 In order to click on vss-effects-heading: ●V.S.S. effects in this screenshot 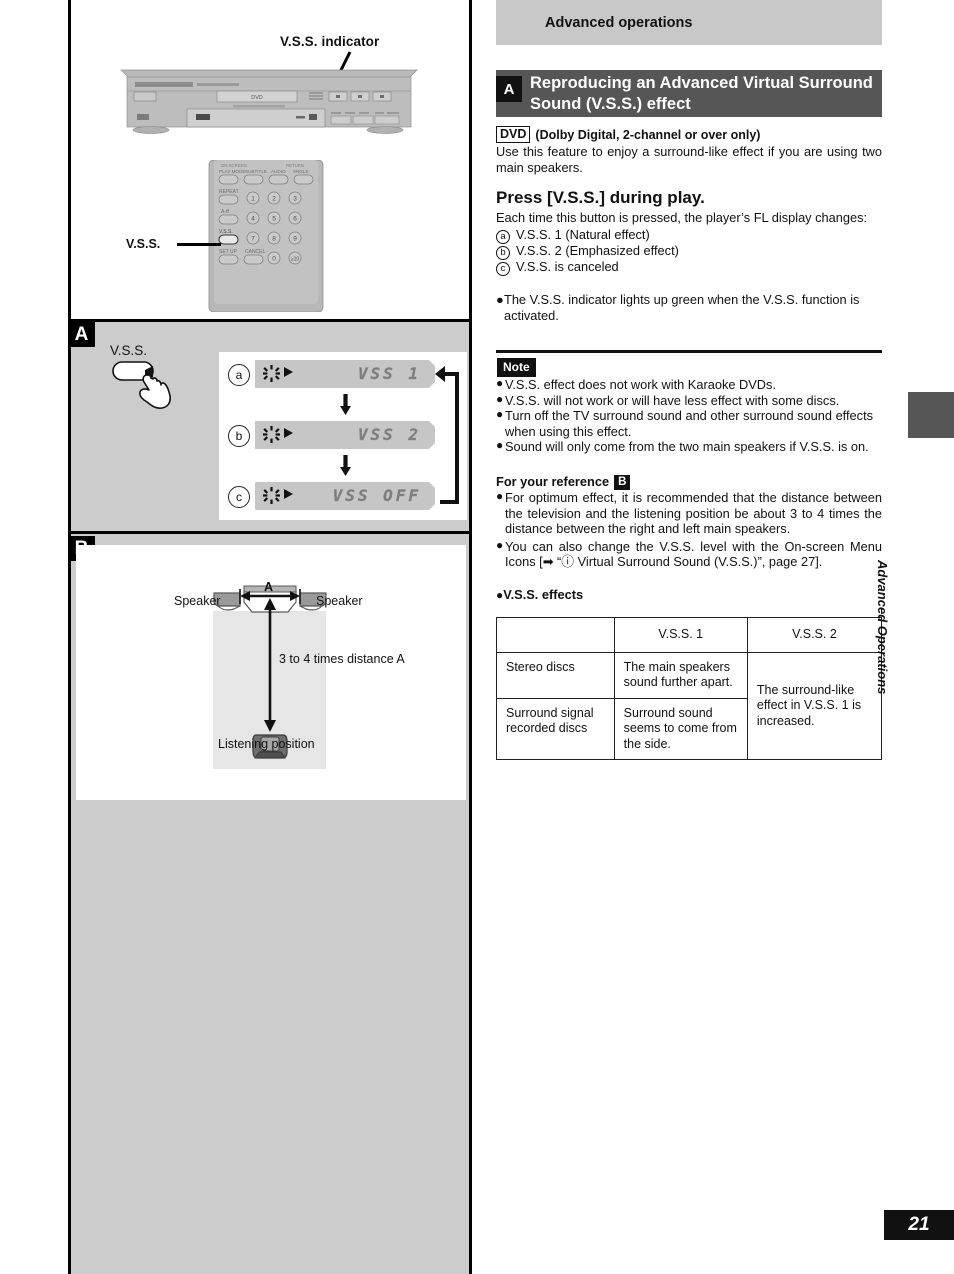, I will do `click(539, 594)`.